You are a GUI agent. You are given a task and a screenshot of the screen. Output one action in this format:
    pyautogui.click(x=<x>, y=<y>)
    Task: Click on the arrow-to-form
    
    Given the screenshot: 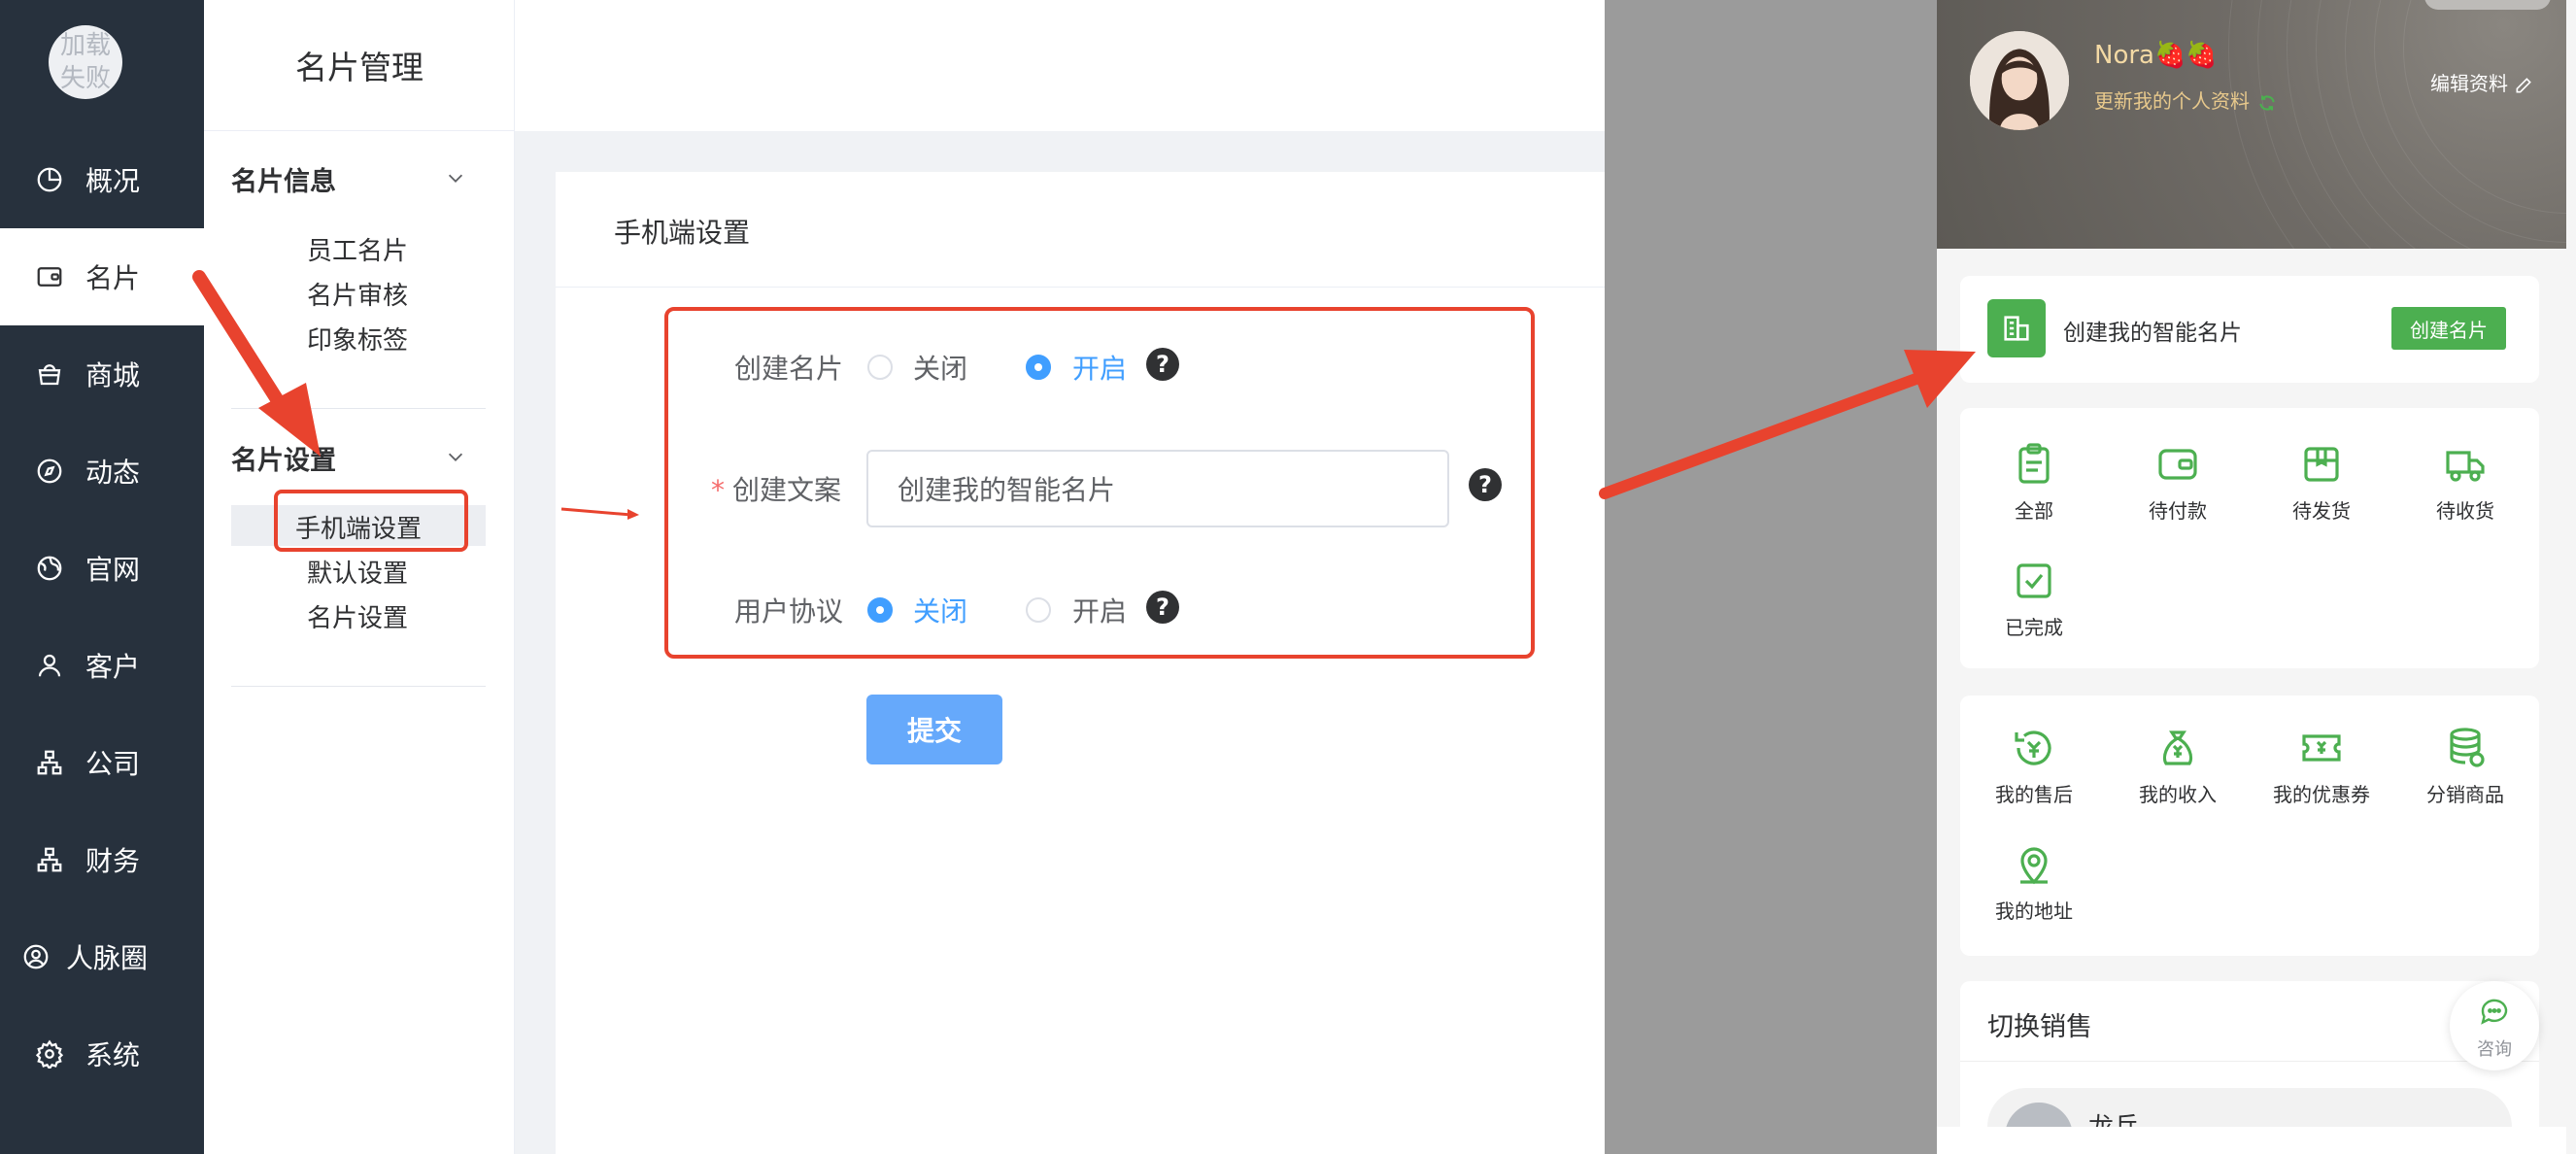 What is the action you would take?
    pyautogui.click(x=596, y=512)
    